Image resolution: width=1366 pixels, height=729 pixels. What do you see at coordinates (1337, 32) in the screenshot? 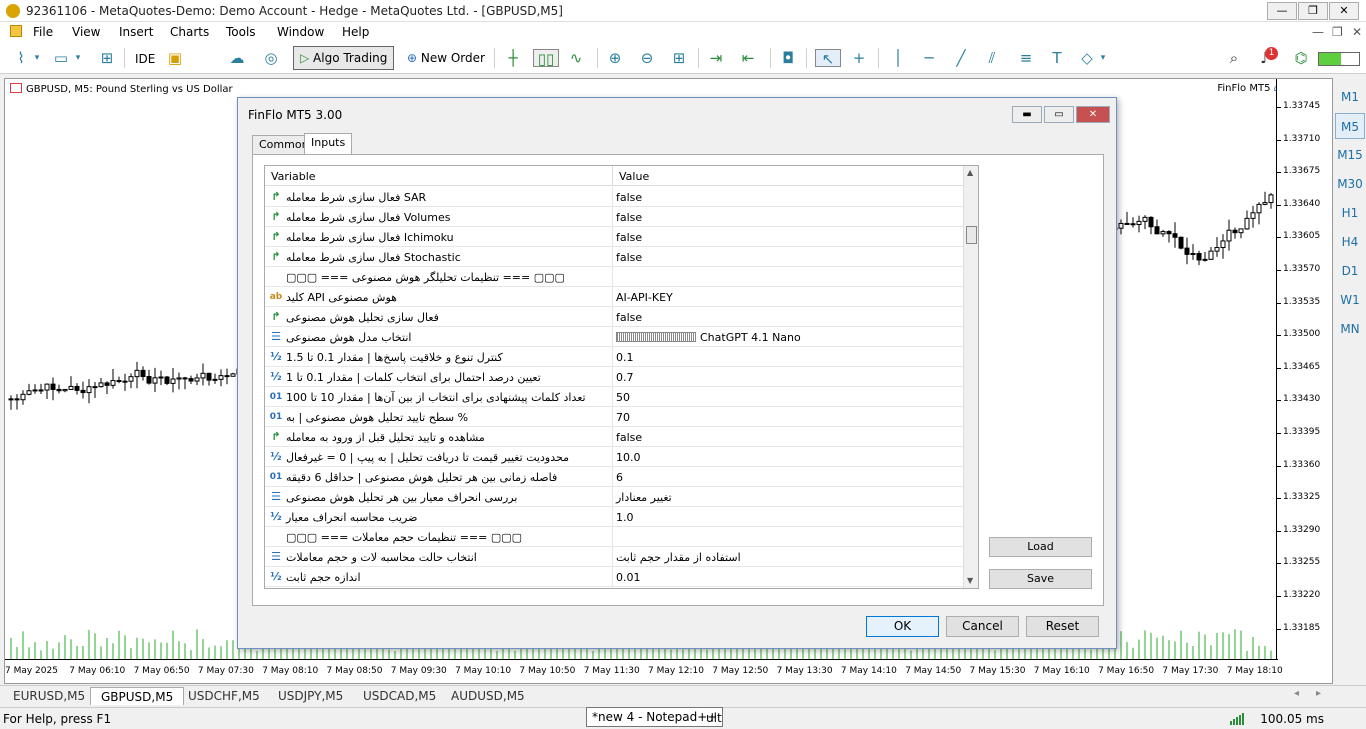
I see `menu-restore-icon: ❐` at bounding box center [1337, 32].